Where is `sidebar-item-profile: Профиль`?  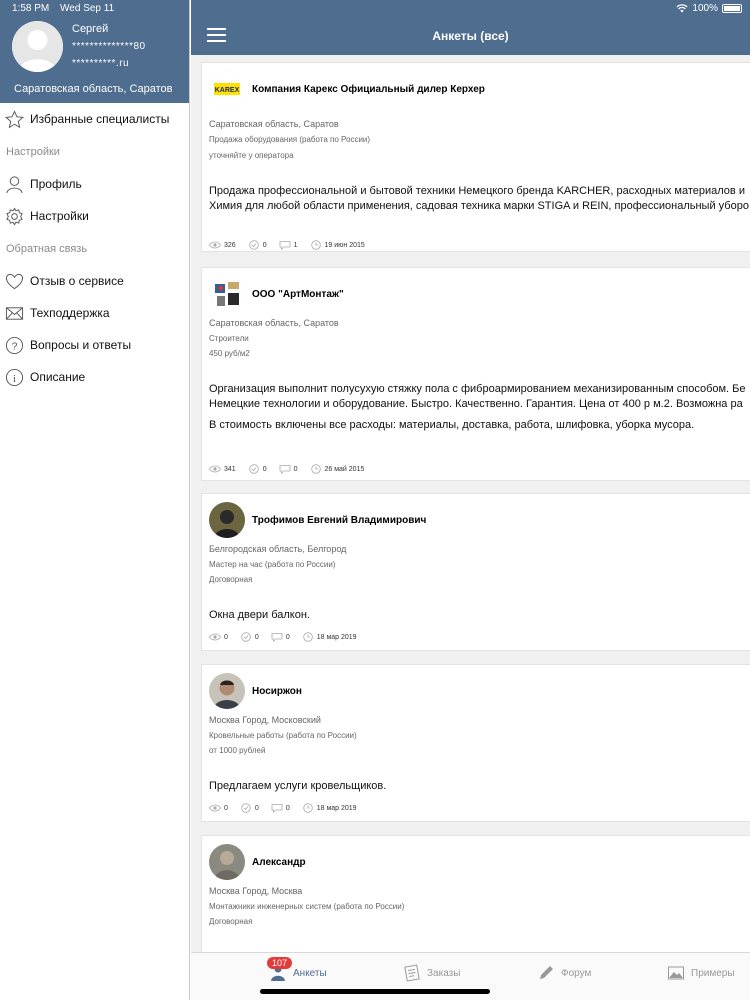 sidebar-item-profile: Профиль is located at coordinates (94, 184).